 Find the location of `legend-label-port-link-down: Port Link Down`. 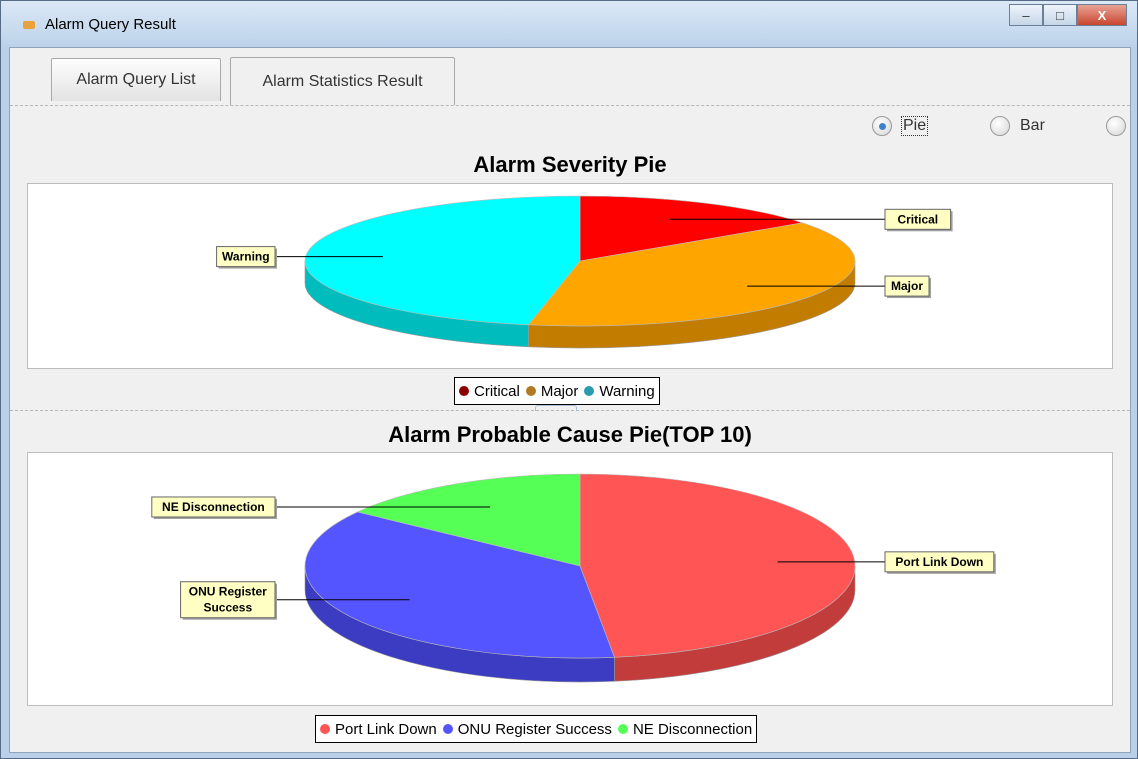

legend-label-port-link-down: Port Link Down is located at coordinates (386, 729).